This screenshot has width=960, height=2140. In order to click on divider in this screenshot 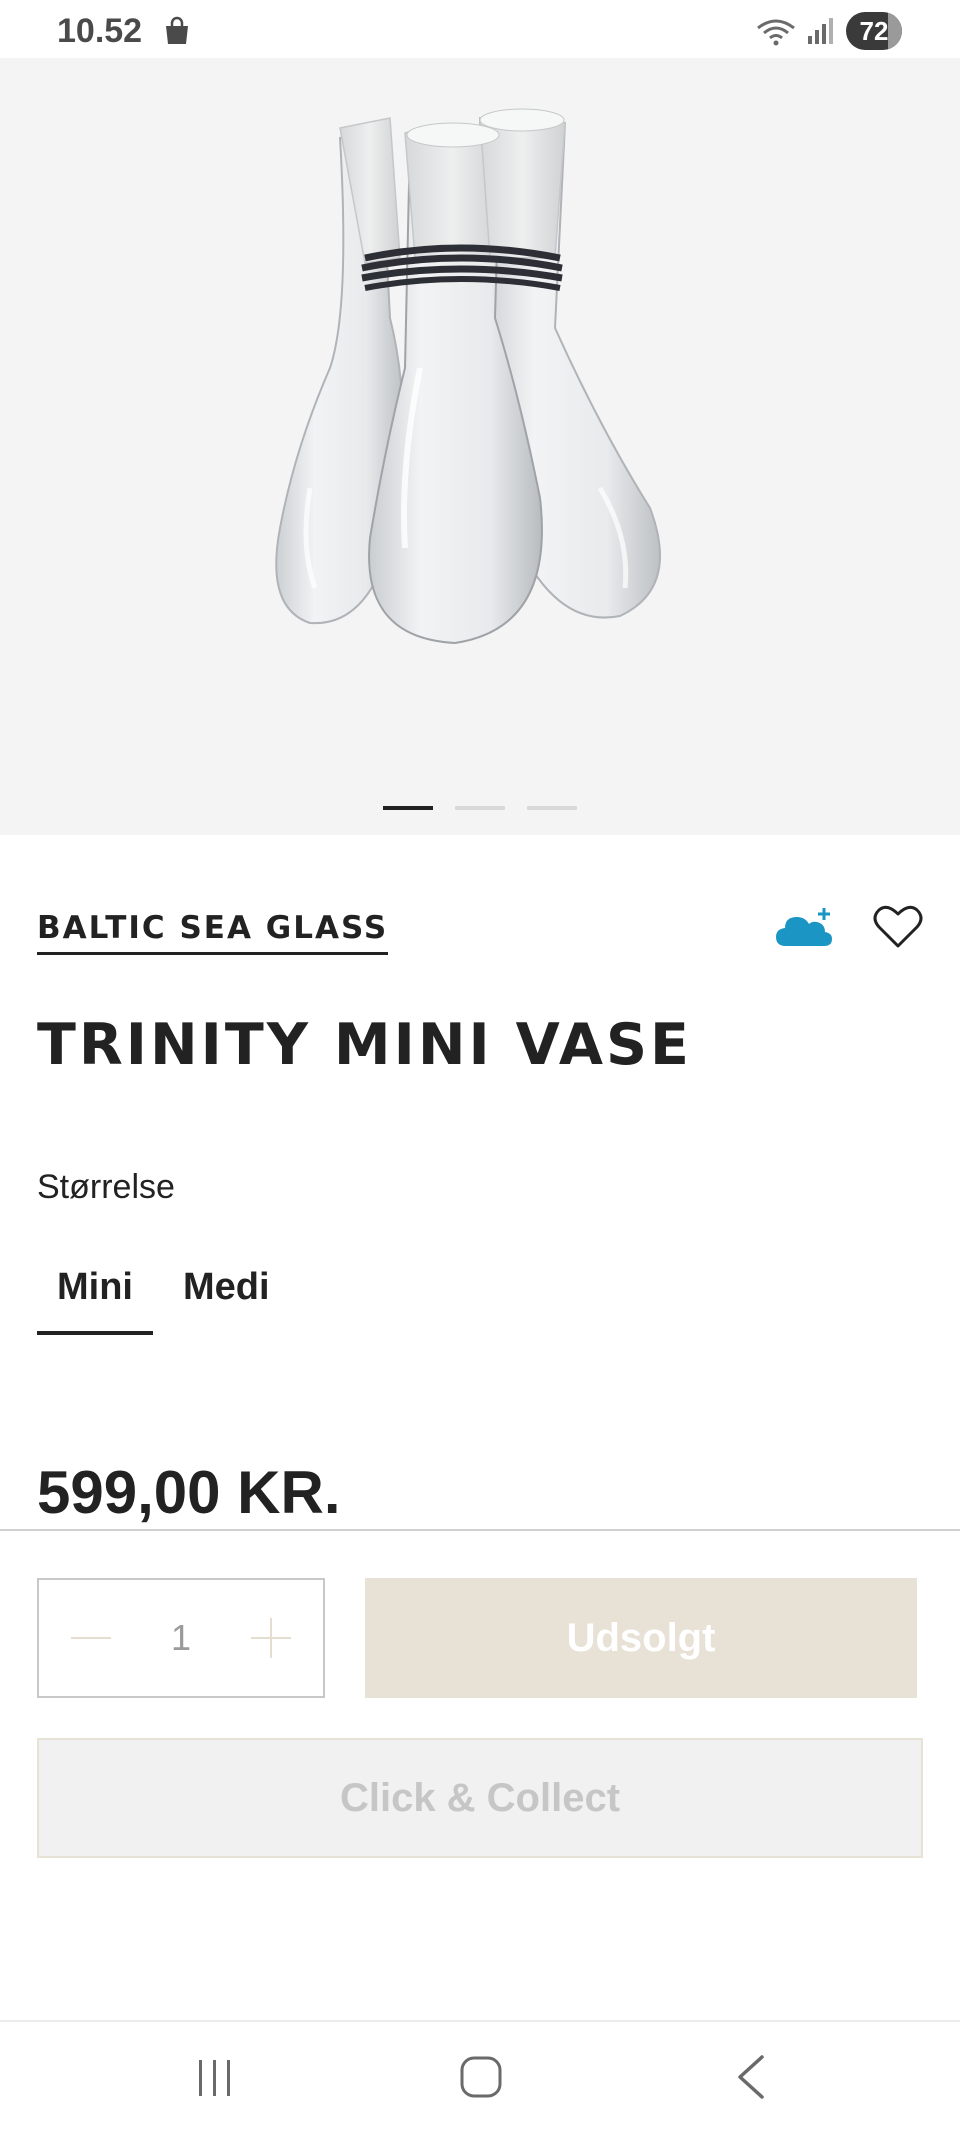, I will do `click(480, 1530)`.